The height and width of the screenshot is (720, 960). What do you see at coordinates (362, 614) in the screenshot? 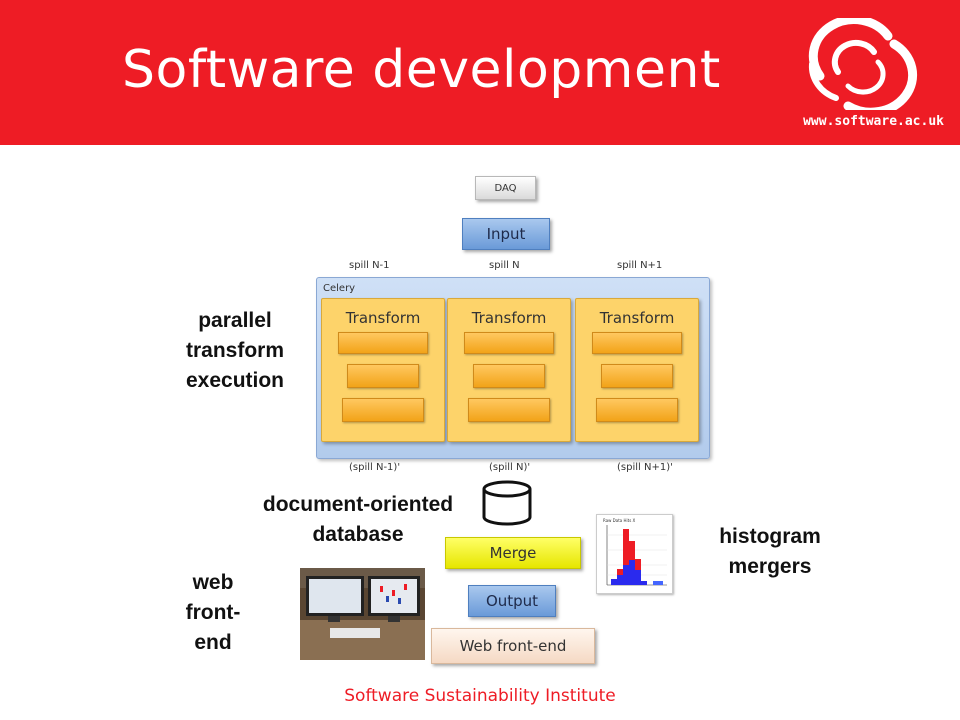
I see `web-frontend-photo` at bounding box center [362, 614].